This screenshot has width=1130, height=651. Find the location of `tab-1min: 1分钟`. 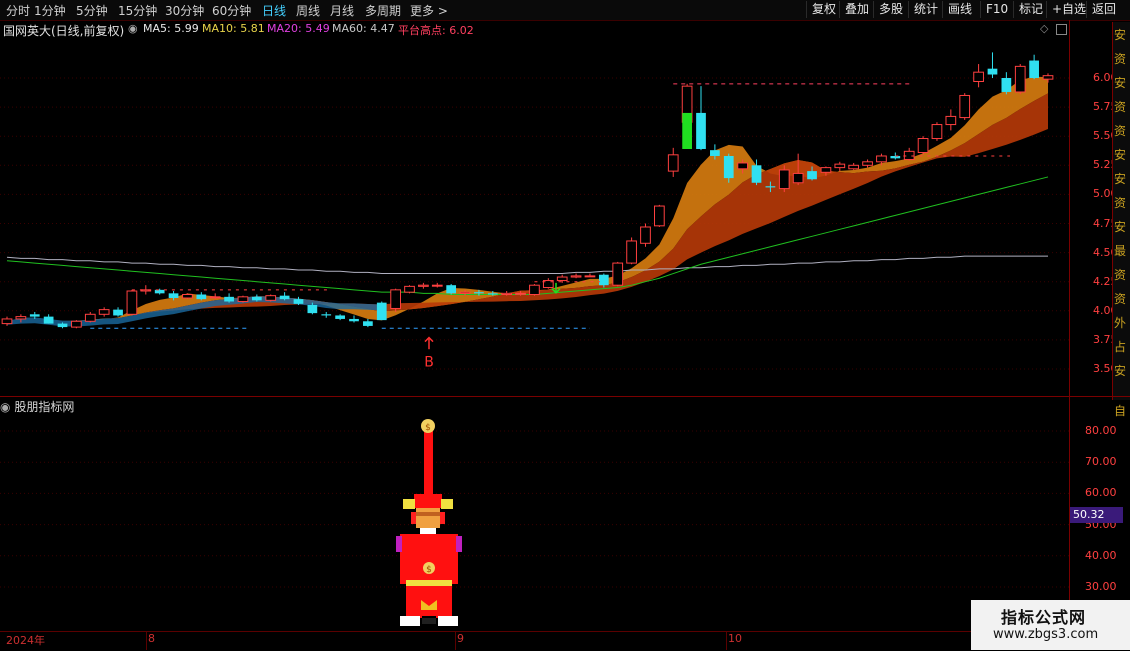

tab-1min: 1分钟 is located at coordinates (50, 10).